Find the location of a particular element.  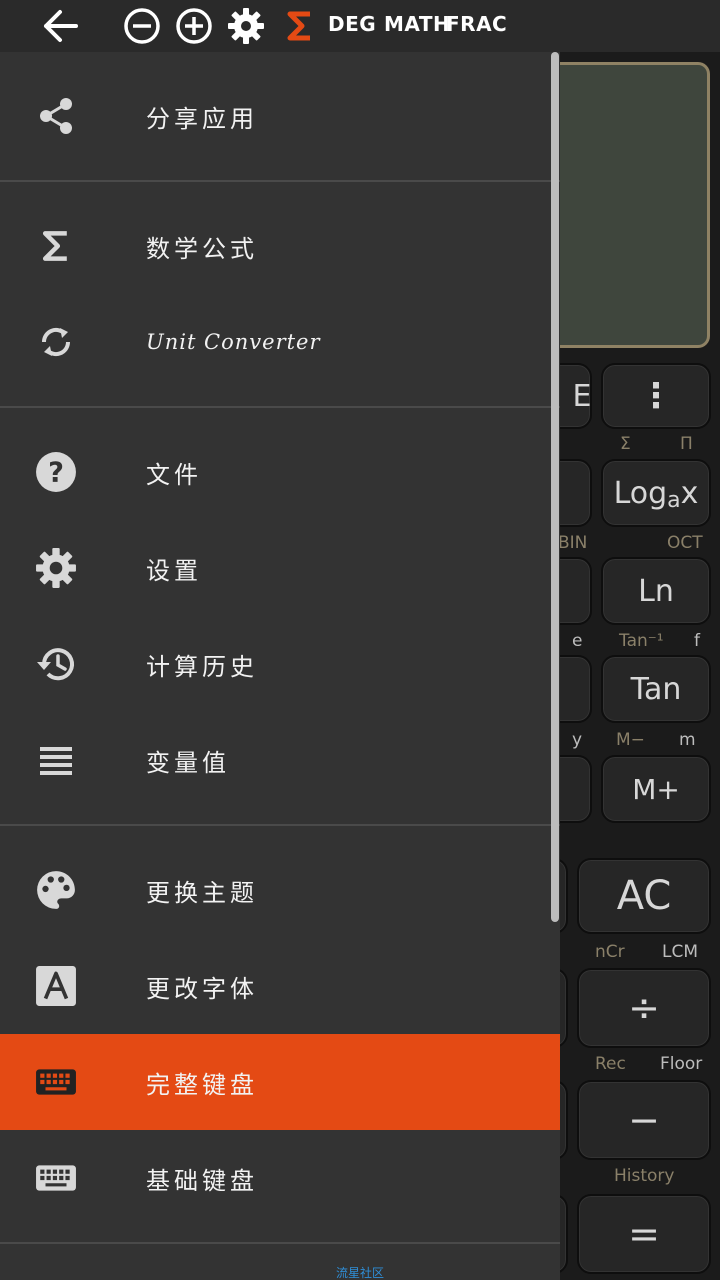

drawer-item-label: 计算历史 is located at coordinates (202, 666).